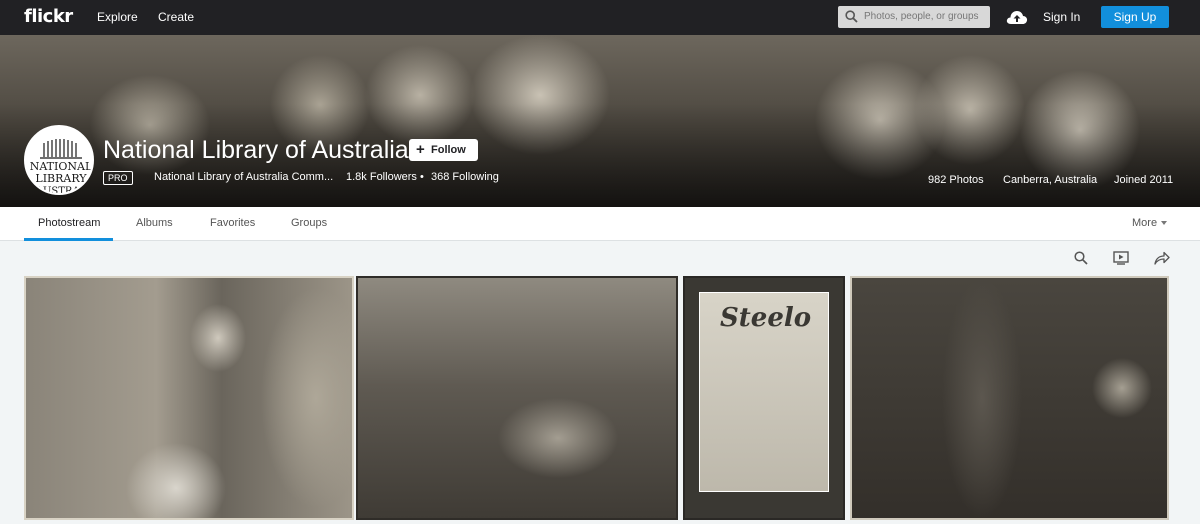 Image resolution: width=1200 pixels, height=524 pixels. I want to click on photo-steelo-poster: Steelo, so click(764, 398).